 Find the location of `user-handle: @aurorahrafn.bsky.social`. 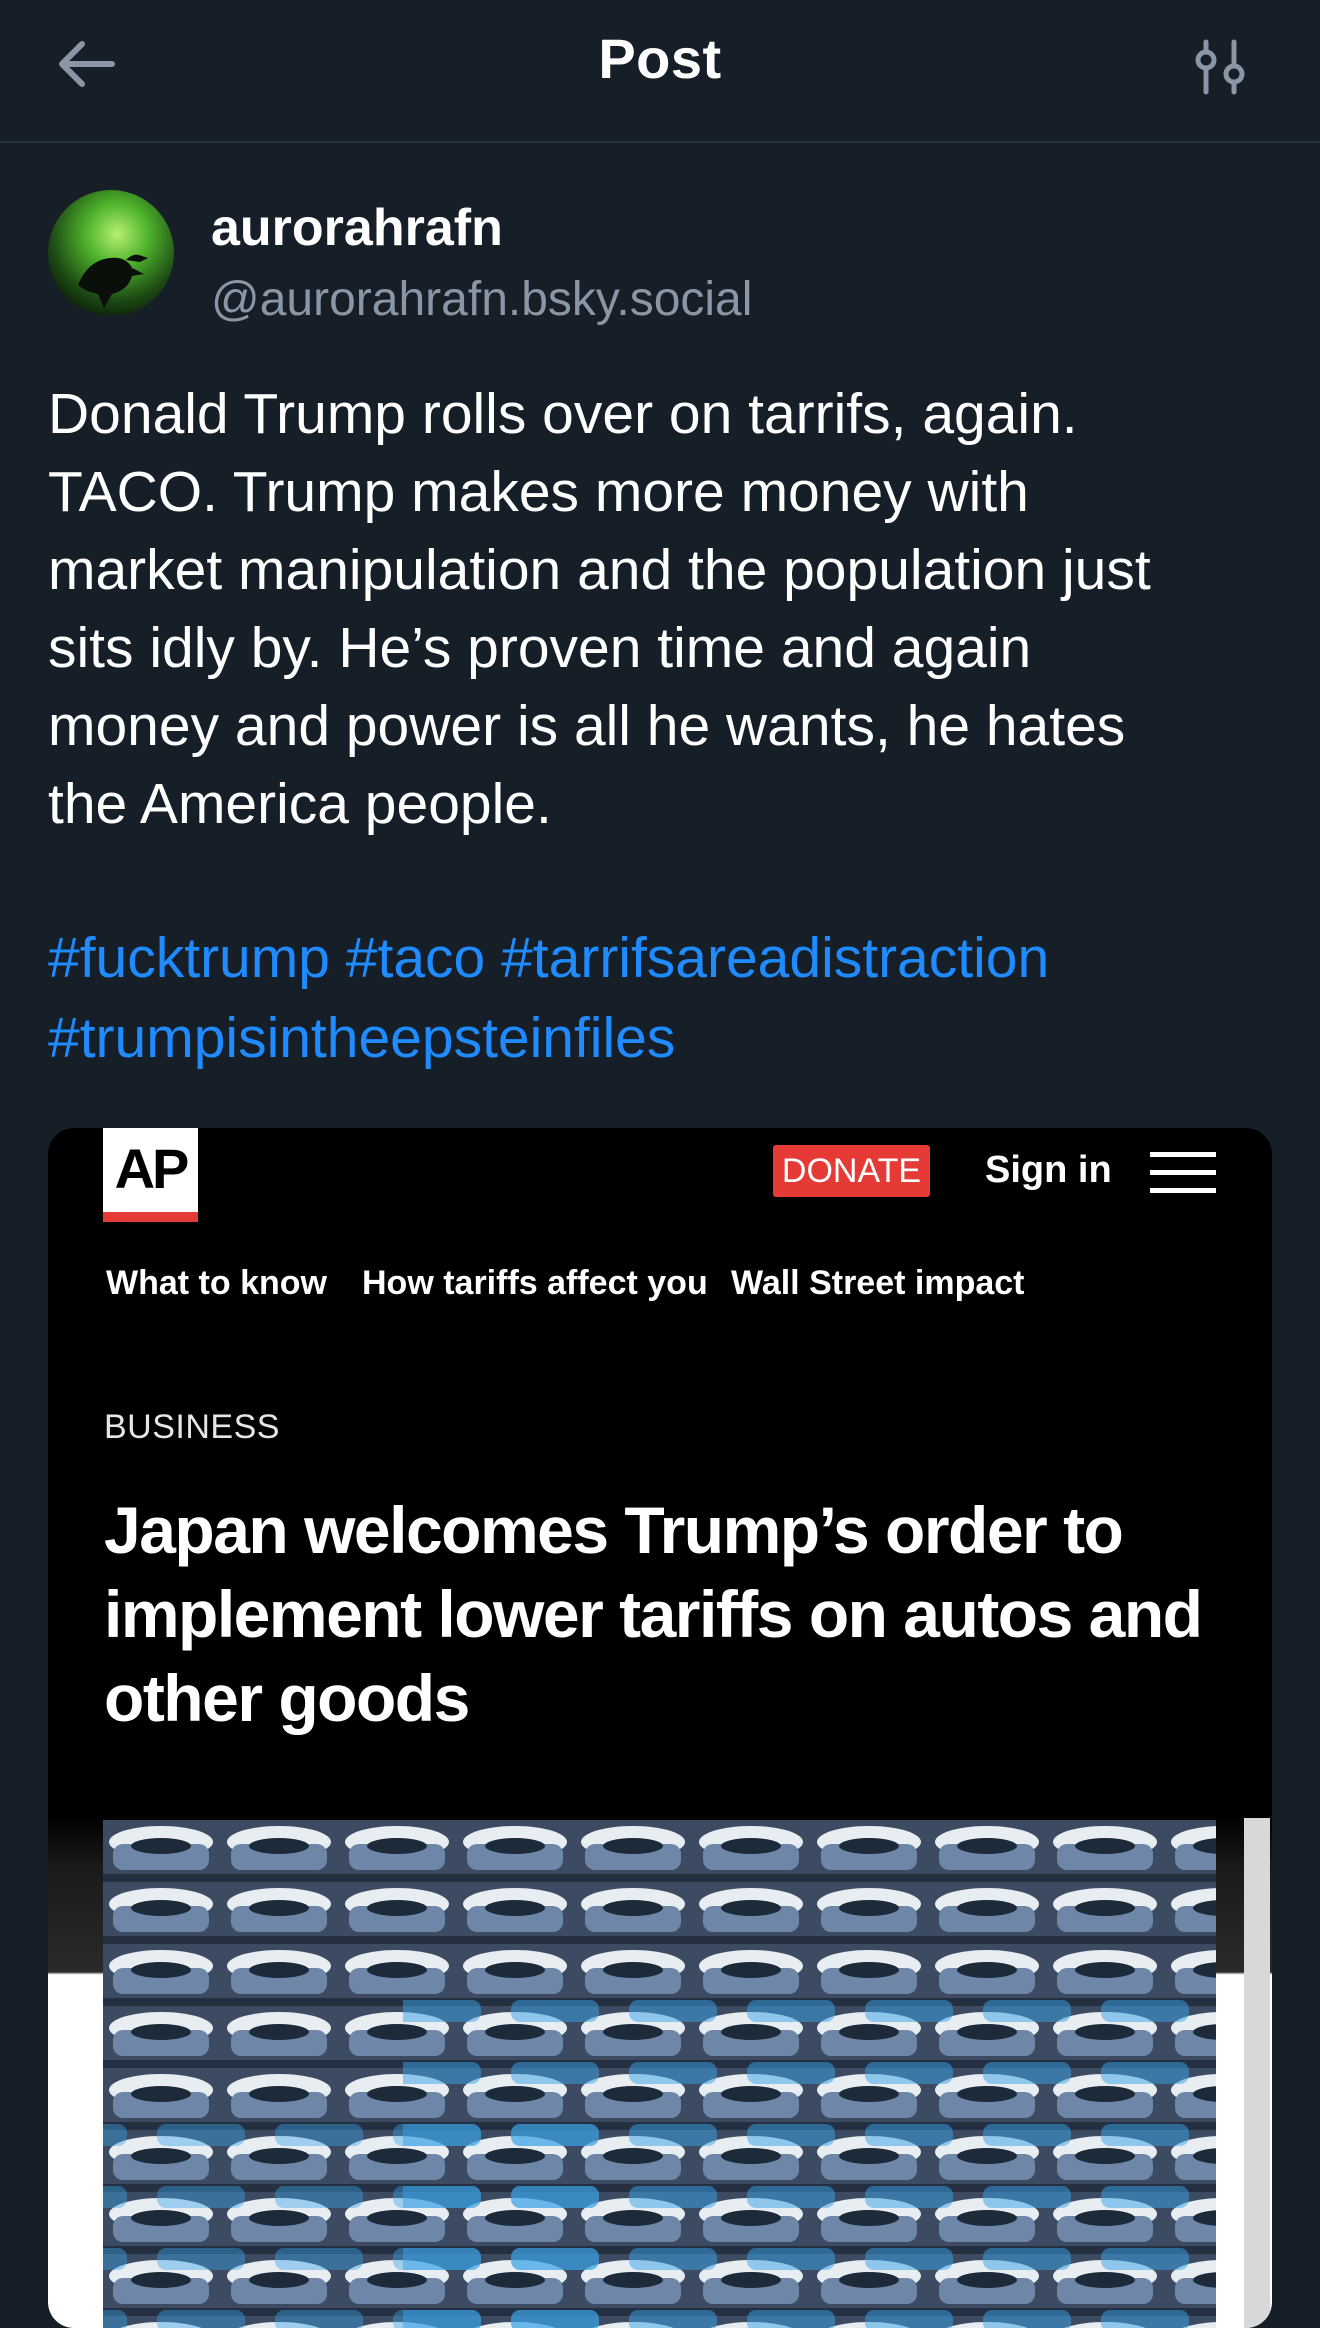

user-handle: @aurorahrafn.bsky.social is located at coordinates (481, 299).